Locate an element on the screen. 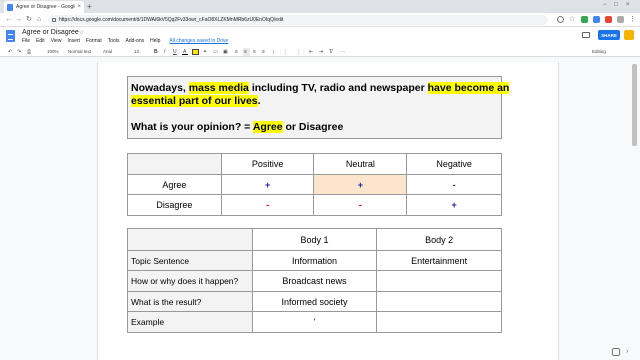  star-icon: ☆ is located at coordinates (81, 32).